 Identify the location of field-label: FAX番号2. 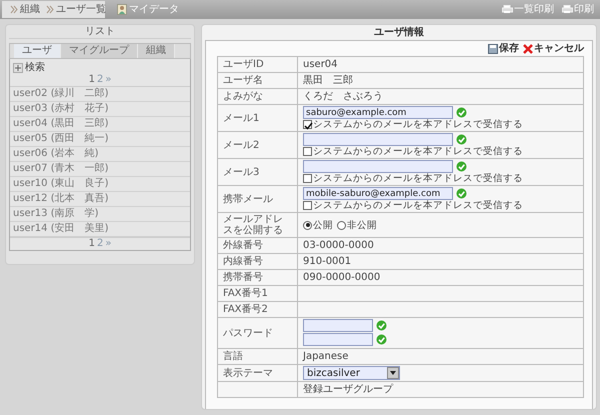
(245, 309).